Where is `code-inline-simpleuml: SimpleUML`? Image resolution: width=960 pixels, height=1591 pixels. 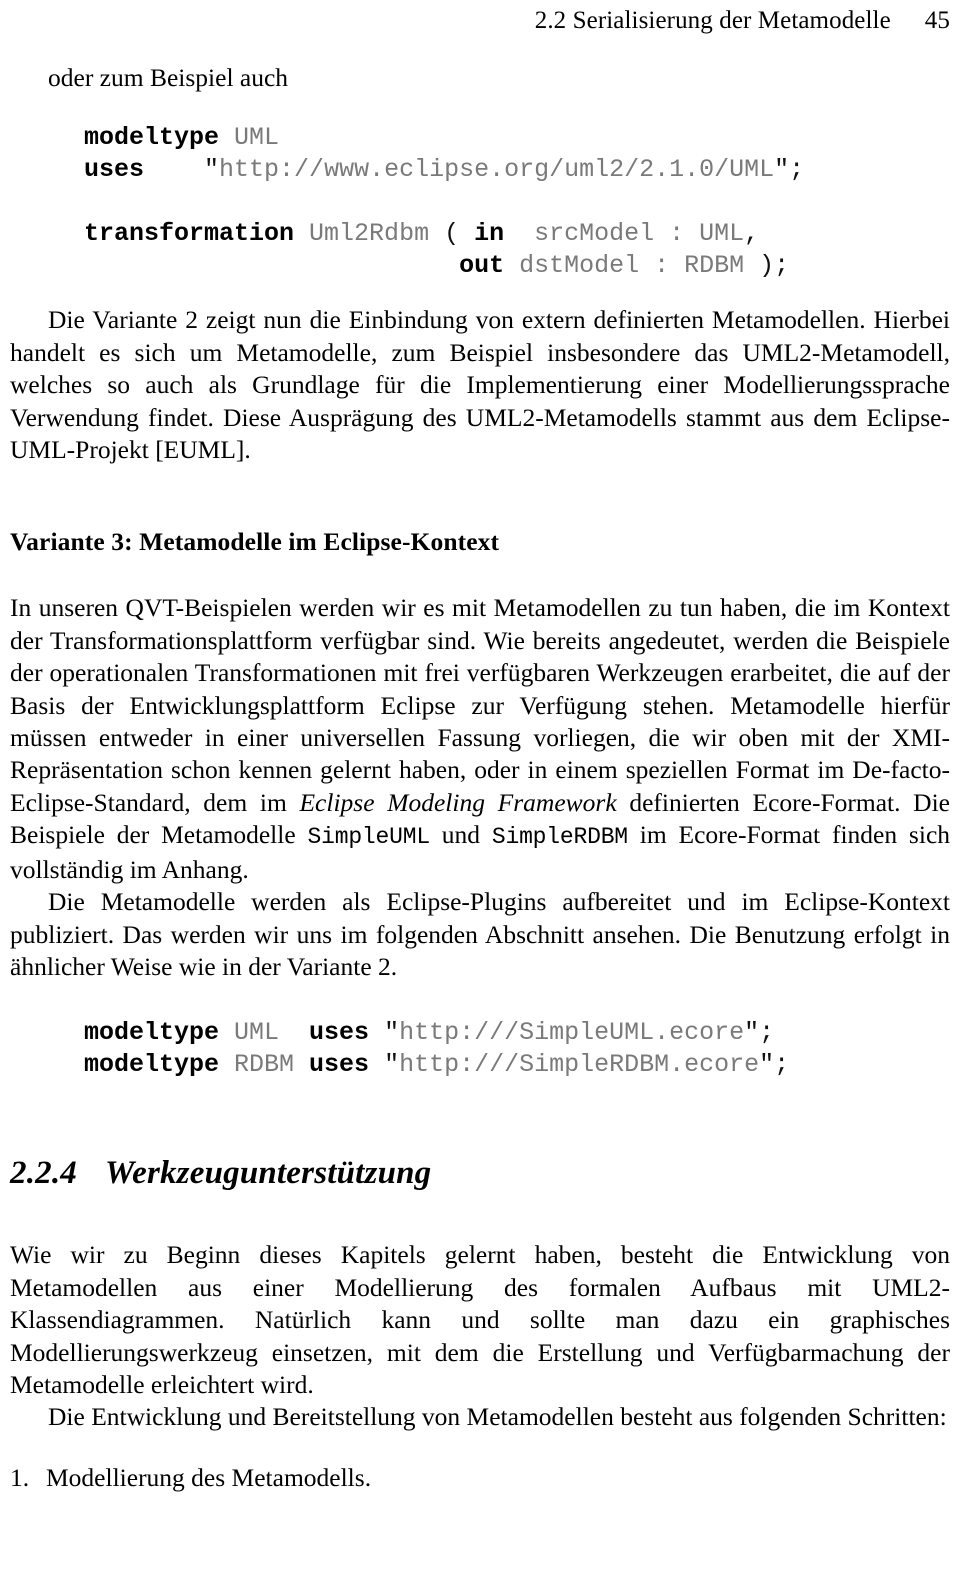
code-inline-simpleuml: SimpleUML is located at coordinates (369, 837).